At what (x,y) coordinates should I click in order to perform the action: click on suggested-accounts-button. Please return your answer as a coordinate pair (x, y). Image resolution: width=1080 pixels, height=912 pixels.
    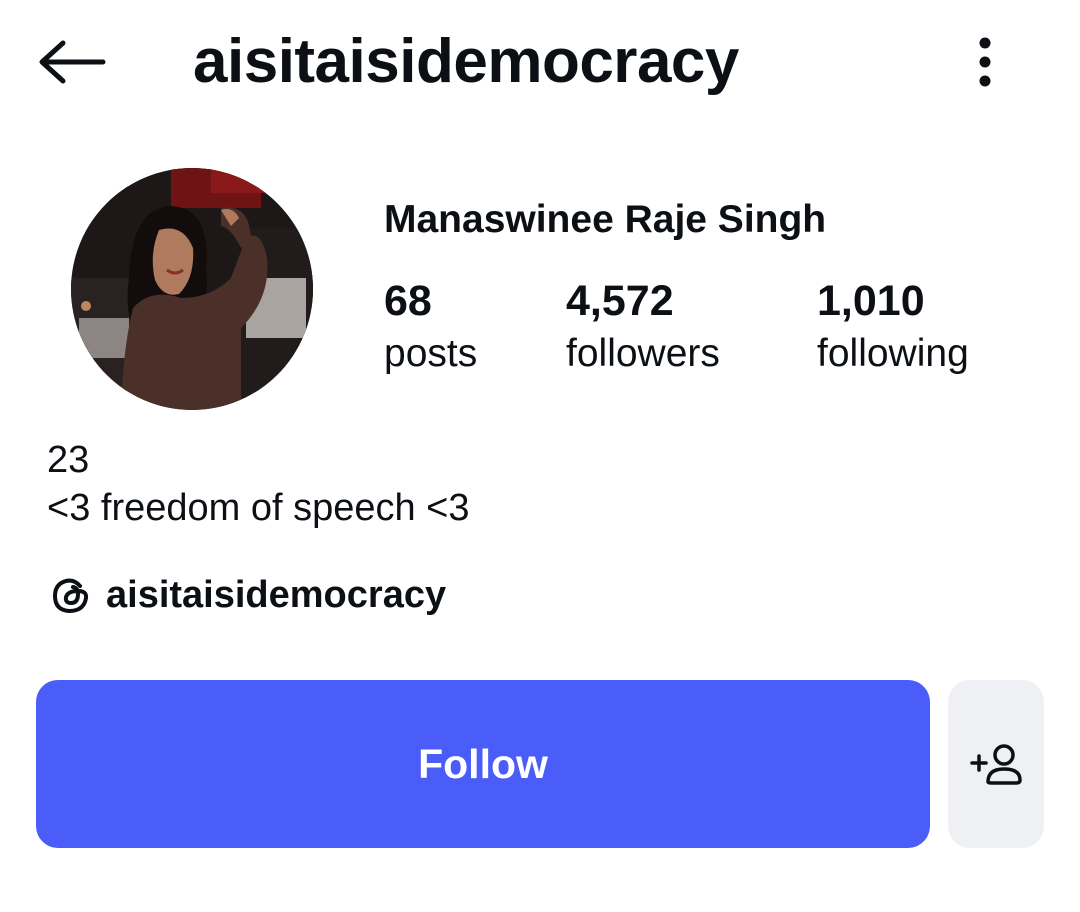
    Looking at the image, I should click on (996, 764).